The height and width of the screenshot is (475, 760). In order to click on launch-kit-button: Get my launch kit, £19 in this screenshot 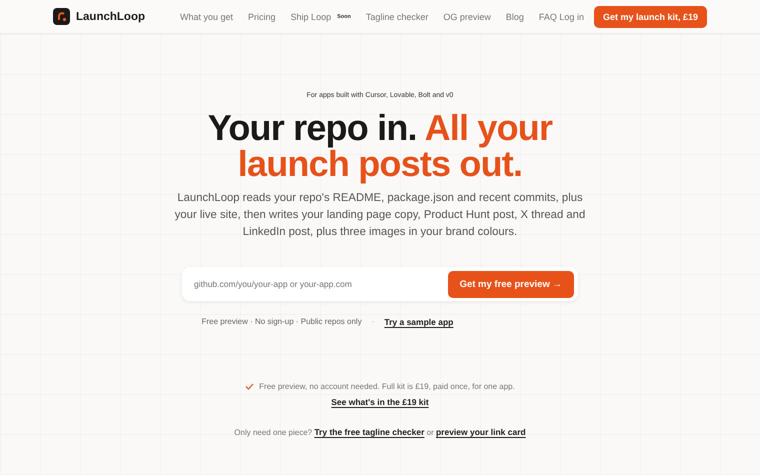, I will do `click(650, 17)`.